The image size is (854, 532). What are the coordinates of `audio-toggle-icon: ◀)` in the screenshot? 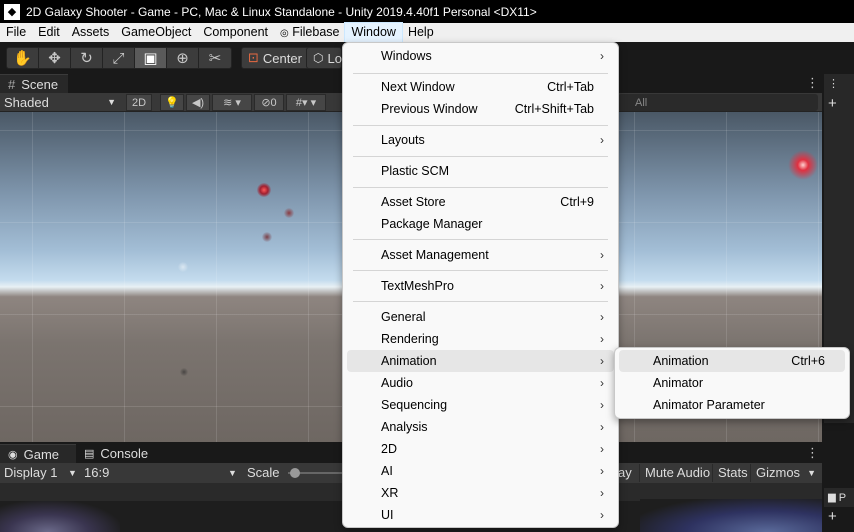 It's located at (198, 102).